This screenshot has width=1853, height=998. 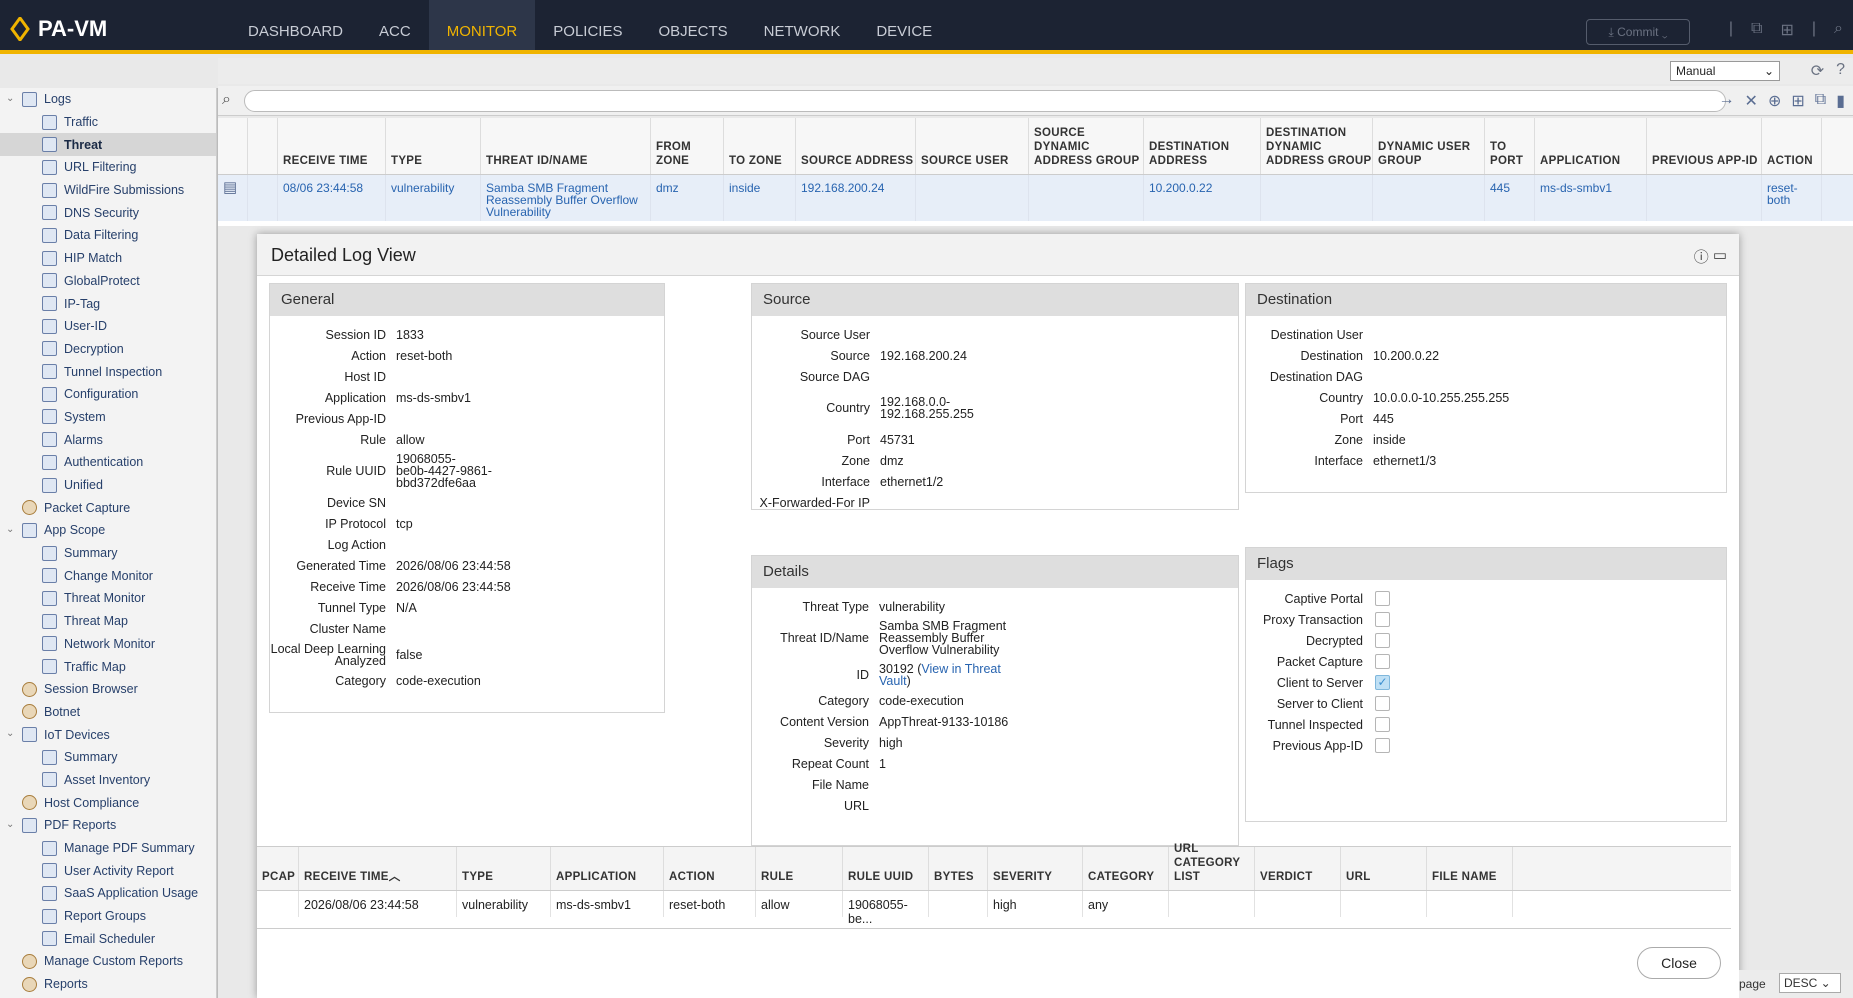 I want to click on sidebar-item-reports: Reports, so click(x=108, y=984).